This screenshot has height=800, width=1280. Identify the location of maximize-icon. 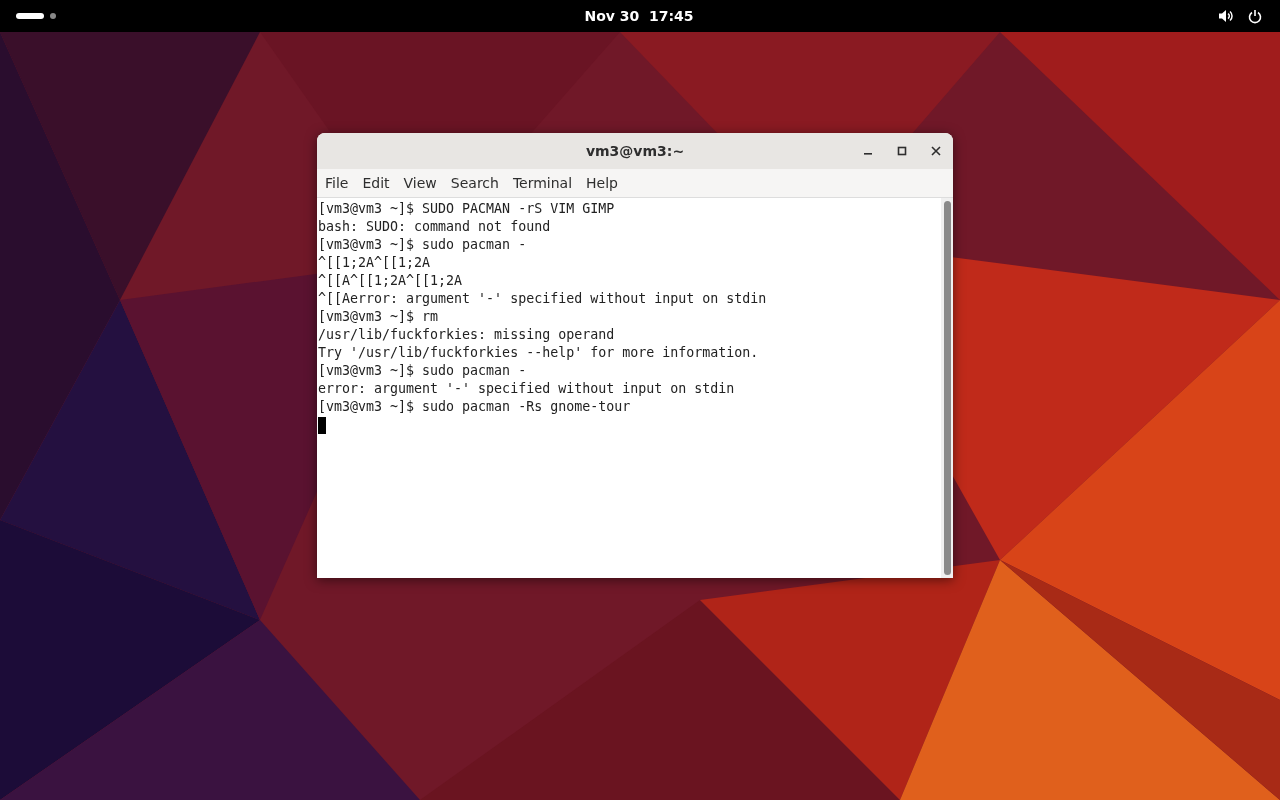
(902, 151).